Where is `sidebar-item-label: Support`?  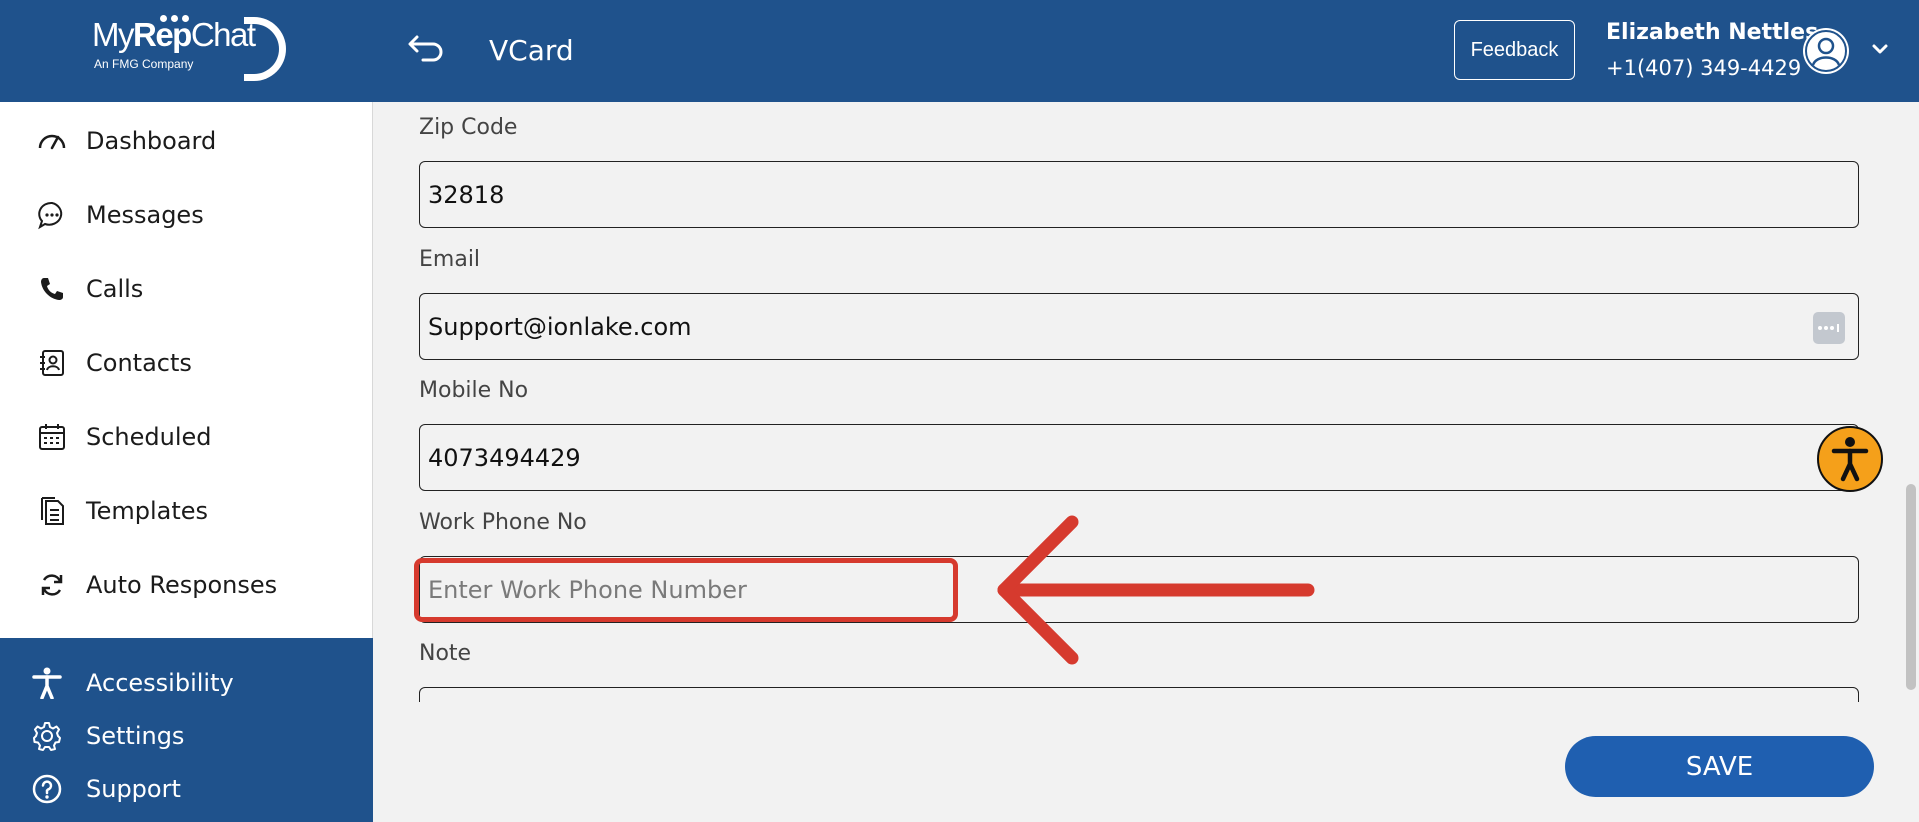
sidebar-item-label: Support is located at coordinates (133, 788).